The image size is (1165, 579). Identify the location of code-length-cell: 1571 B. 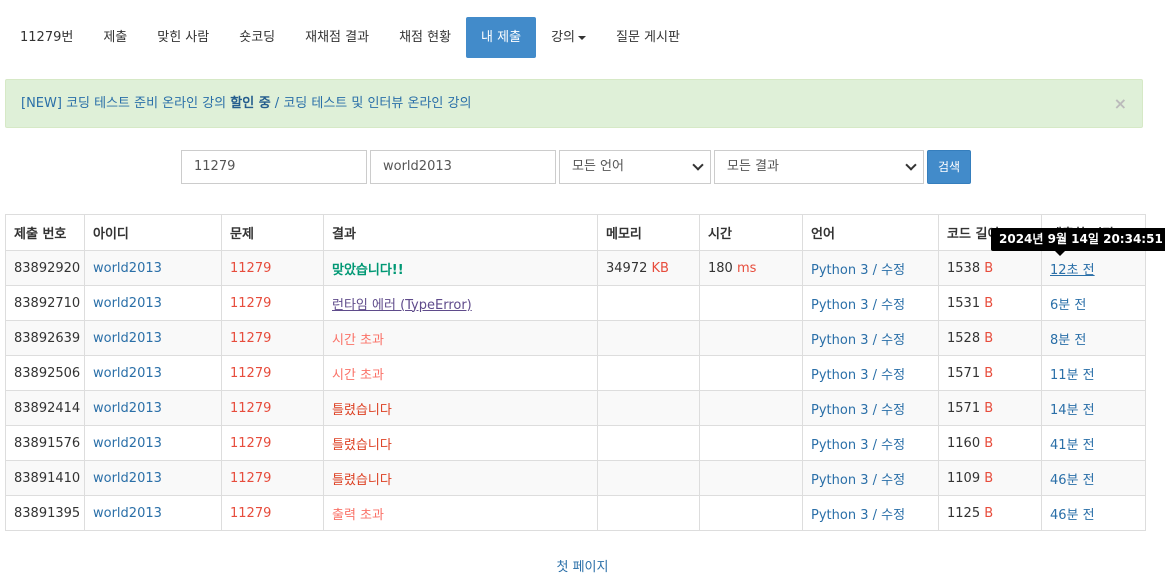
(990, 408).